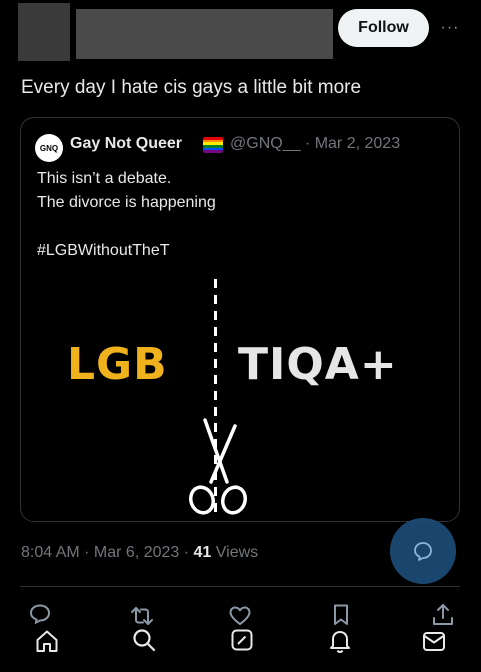 The height and width of the screenshot is (672, 481). I want to click on messages-icon, so click(434, 641).